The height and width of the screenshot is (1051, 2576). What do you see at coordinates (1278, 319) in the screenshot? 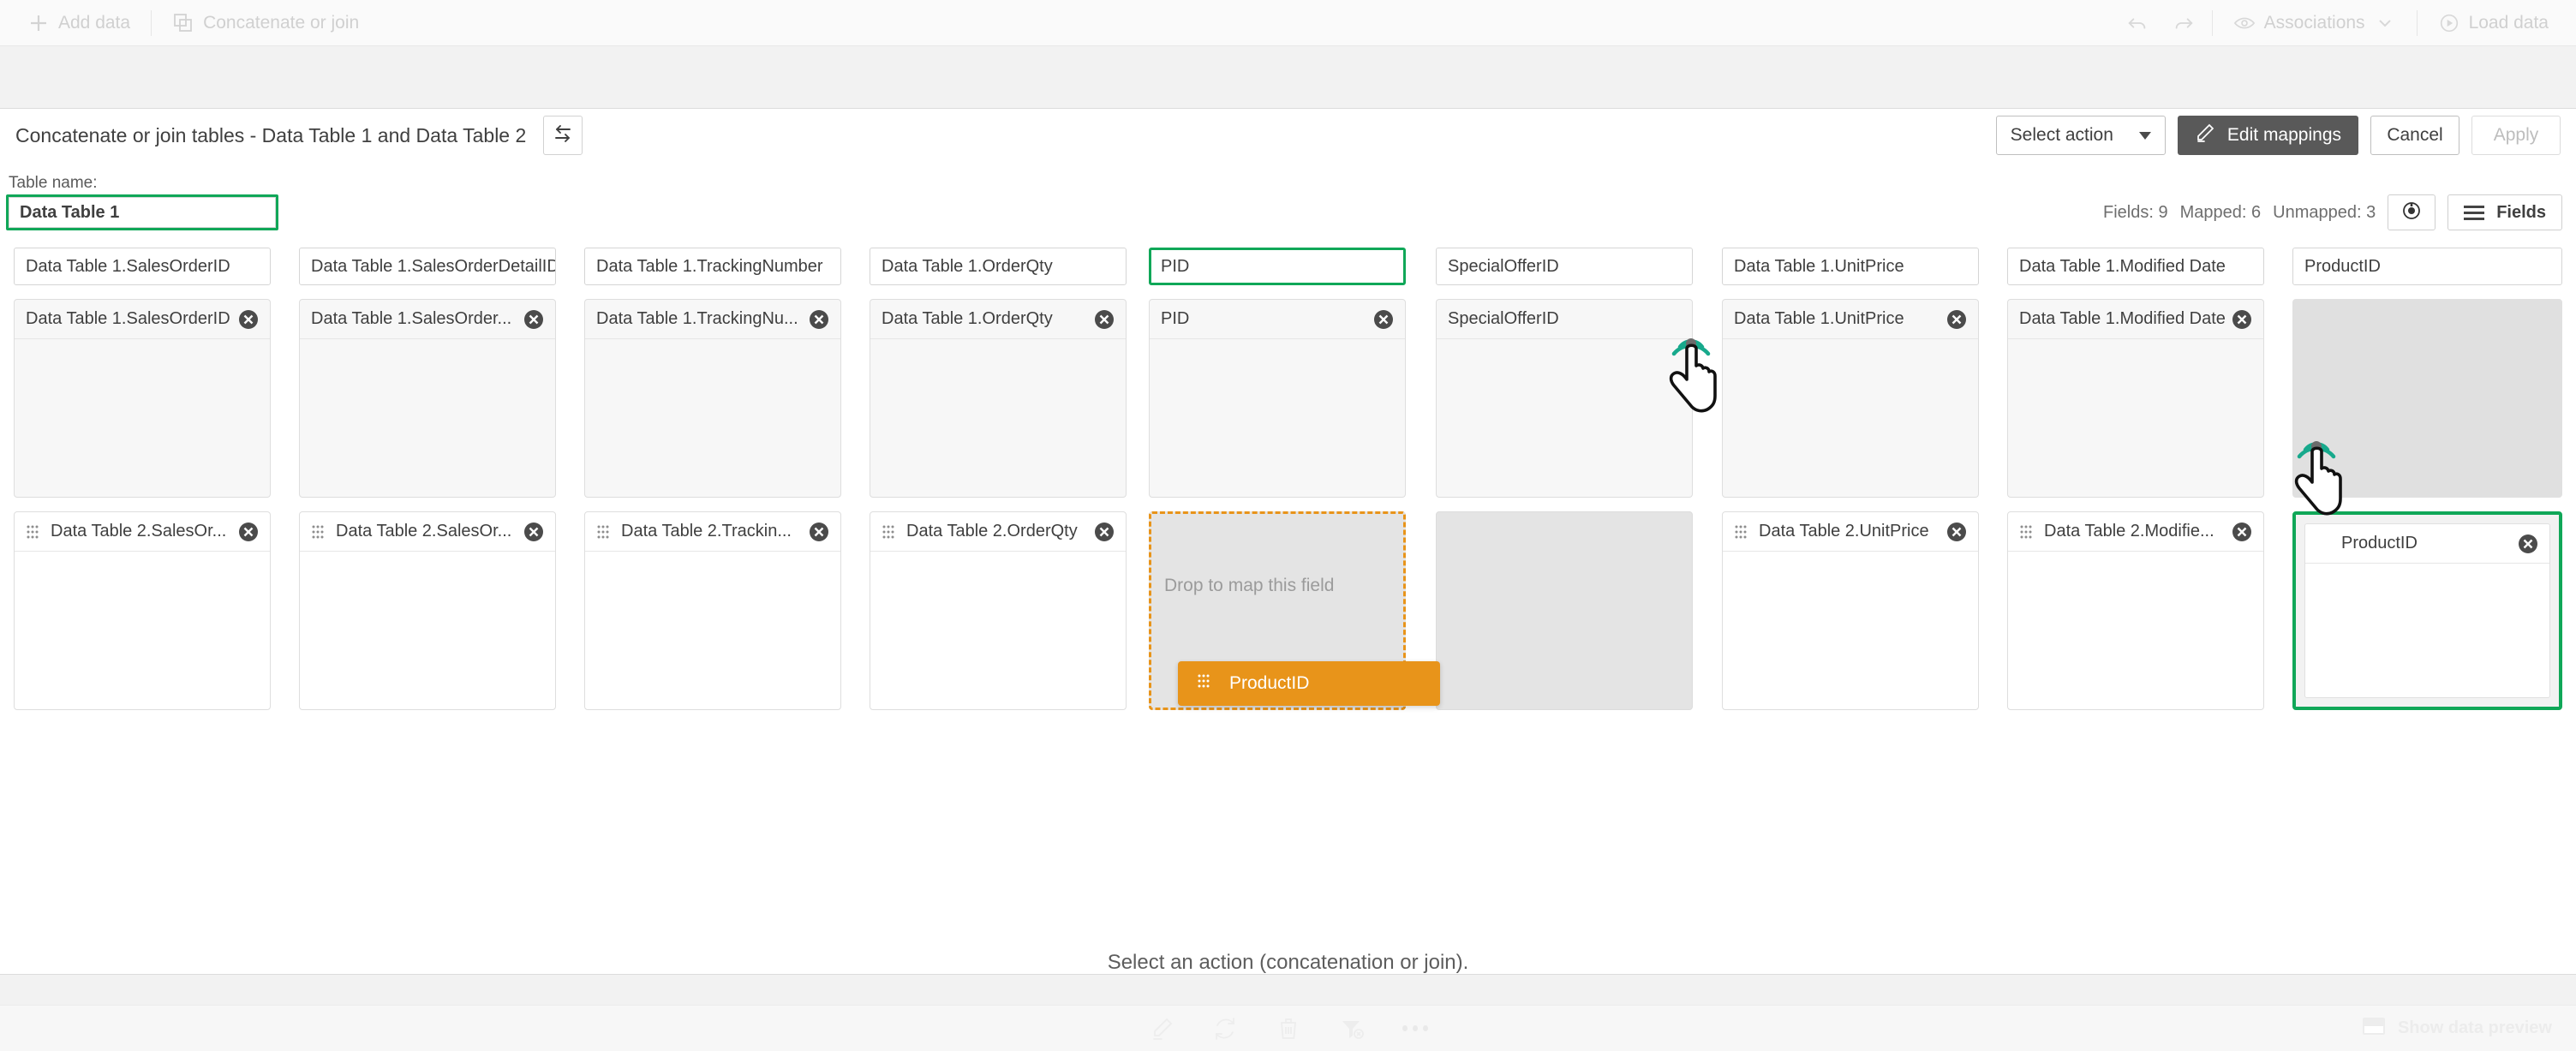
I see `field-card-title: PID` at bounding box center [1278, 319].